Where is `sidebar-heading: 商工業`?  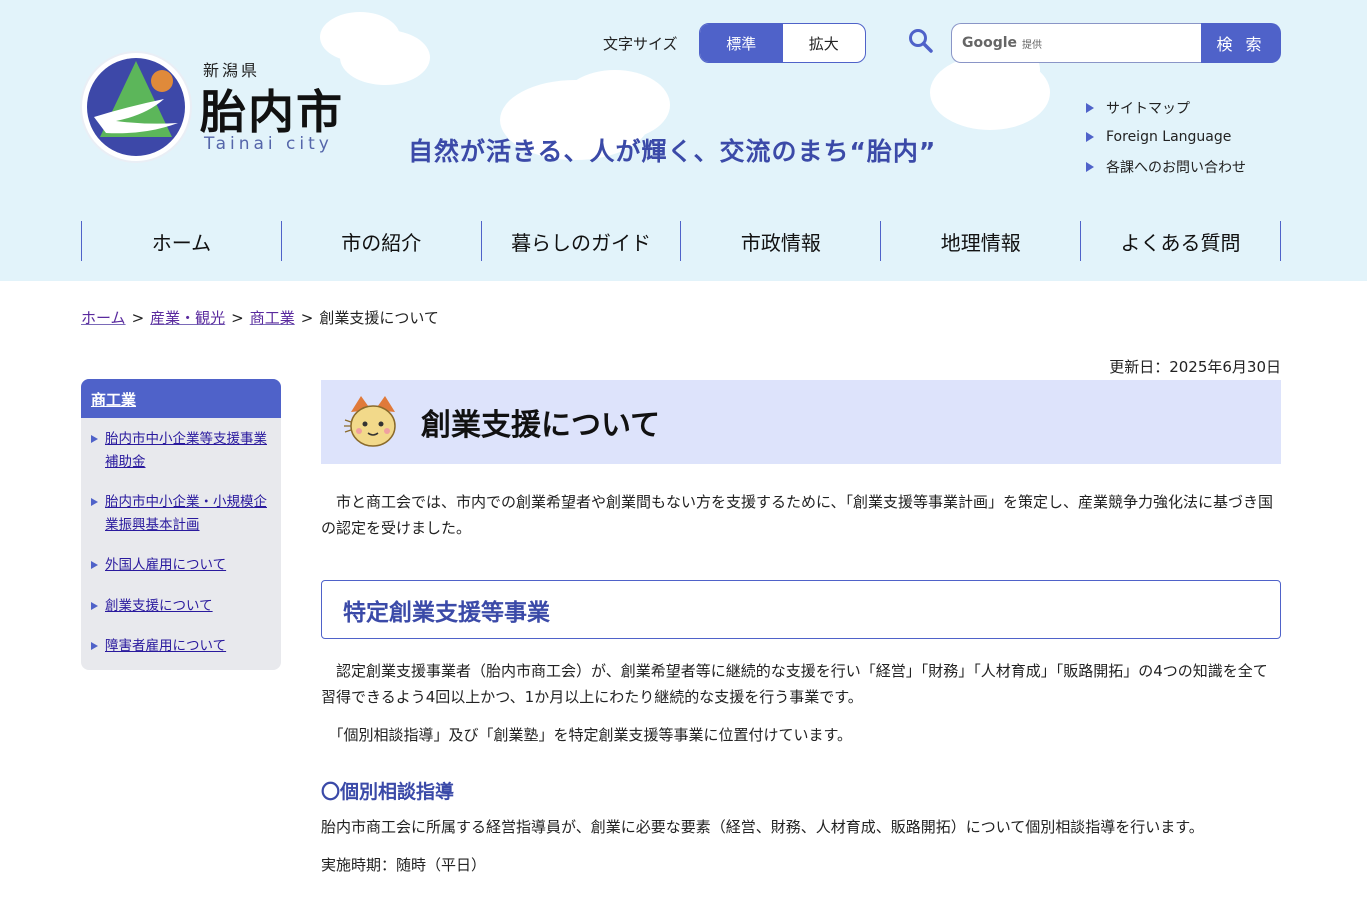
sidebar-heading: 商工業 is located at coordinates (181, 398).